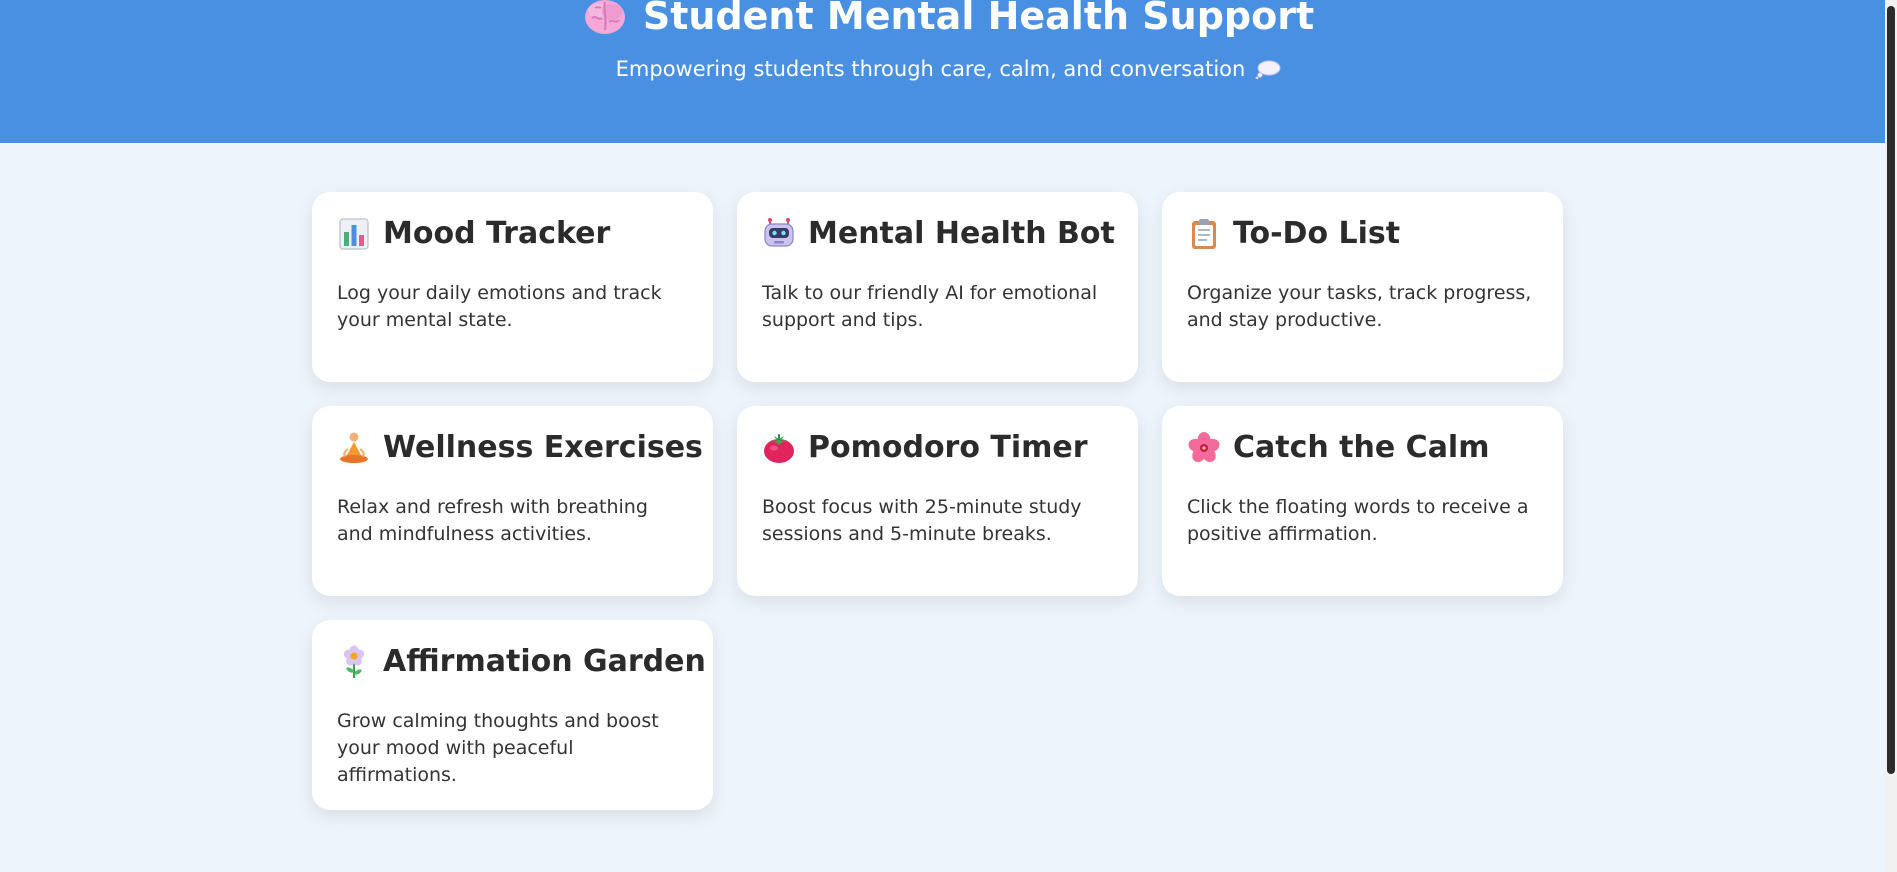  Describe the element at coordinates (354, 661) in the screenshot. I see `flower-icon` at that location.